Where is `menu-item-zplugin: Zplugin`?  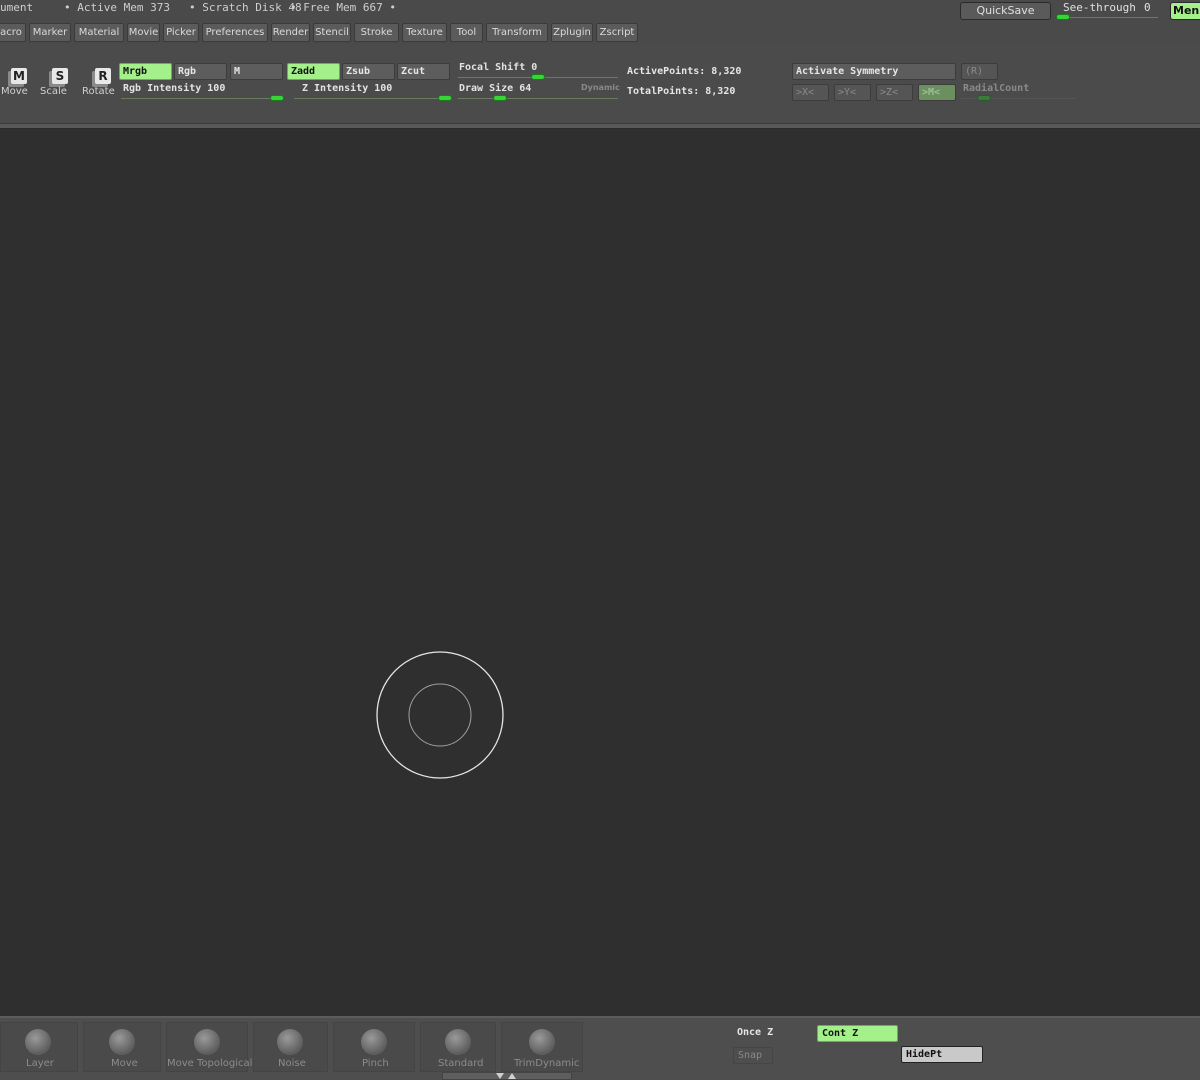 menu-item-zplugin: Zplugin is located at coordinates (572, 32).